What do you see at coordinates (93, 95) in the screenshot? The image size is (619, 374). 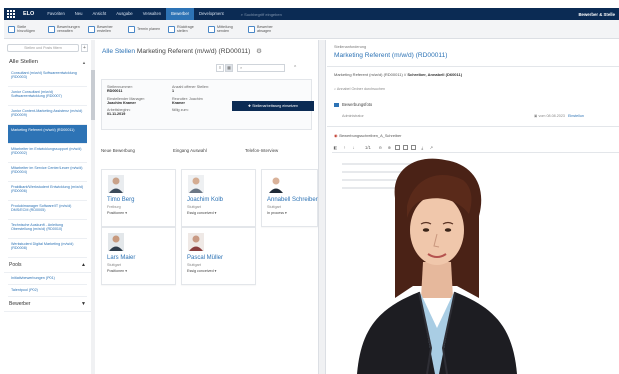 I see `scrollbar-thumb` at bounding box center [93, 95].